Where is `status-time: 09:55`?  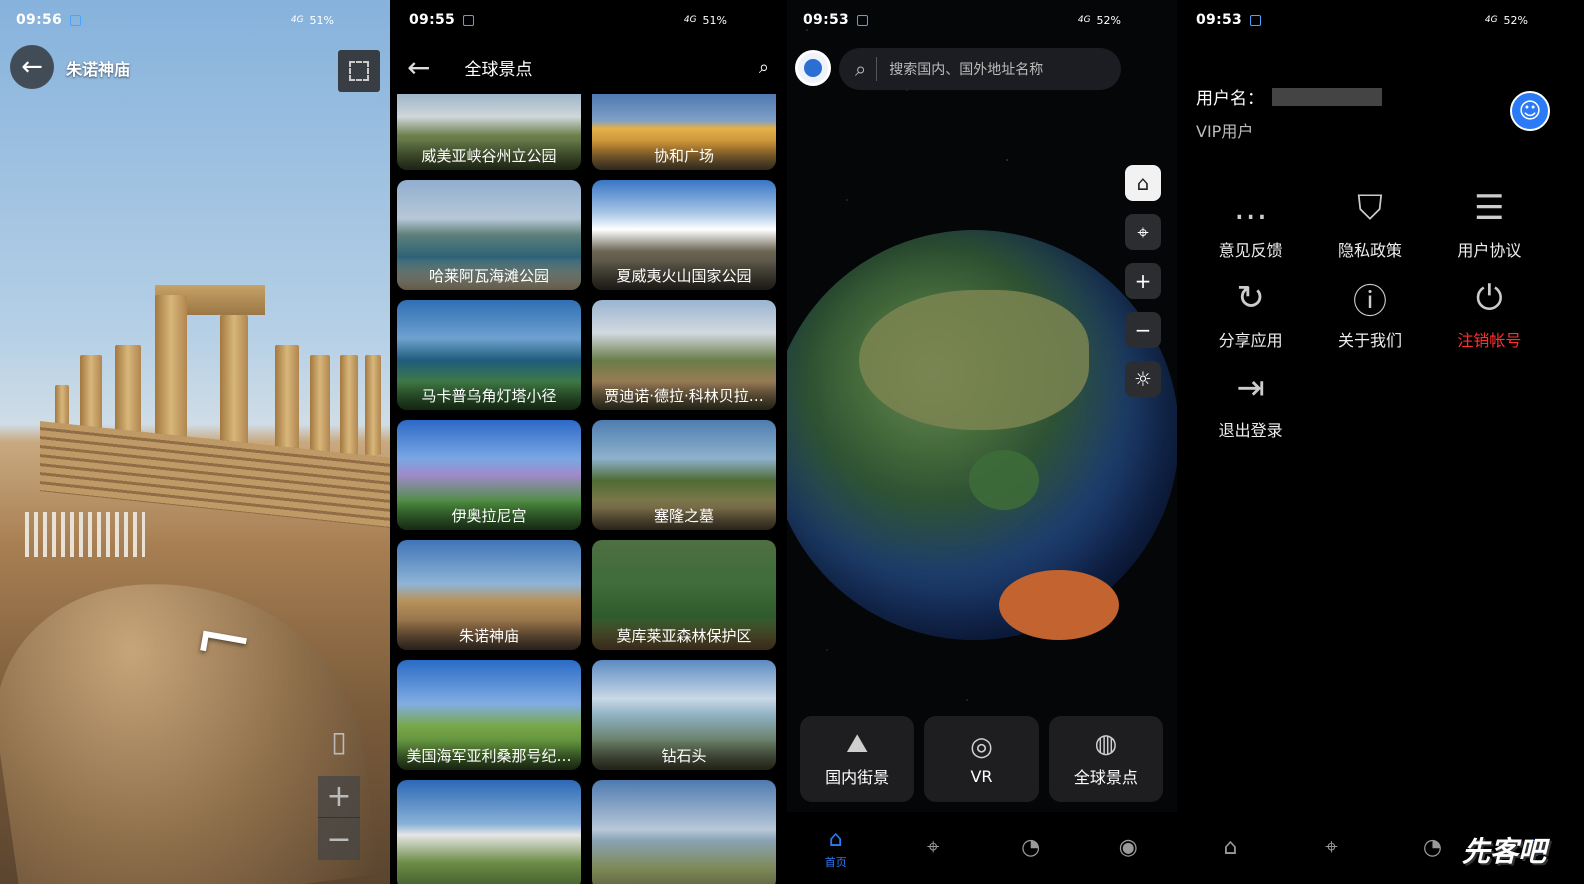
status-time: 09:55 is located at coordinates (432, 20).